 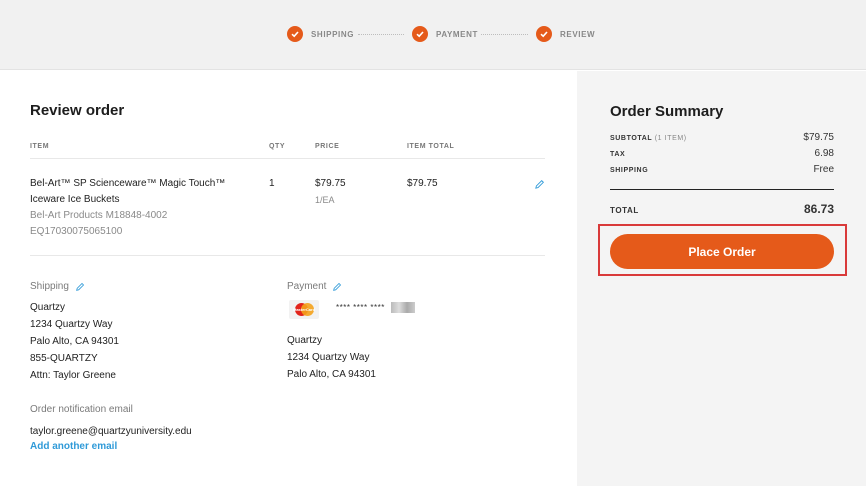 What do you see at coordinates (823, 169) in the screenshot?
I see `shipping-value: Free` at bounding box center [823, 169].